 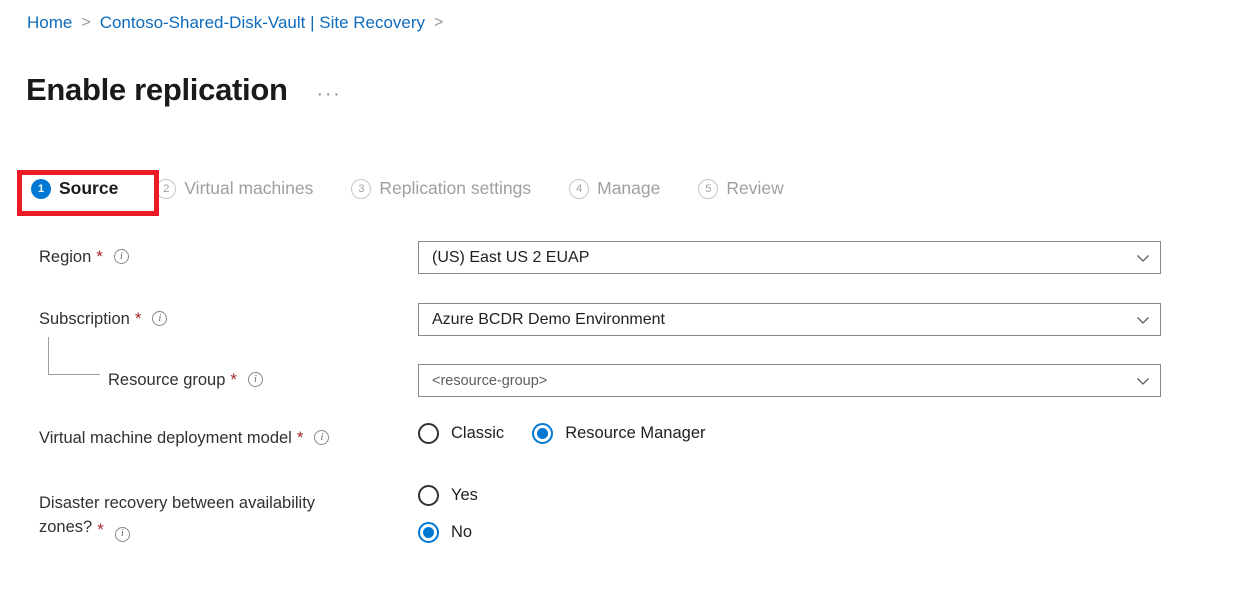 I want to click on subscription-info-icon: i, so click(x=160, y=318).